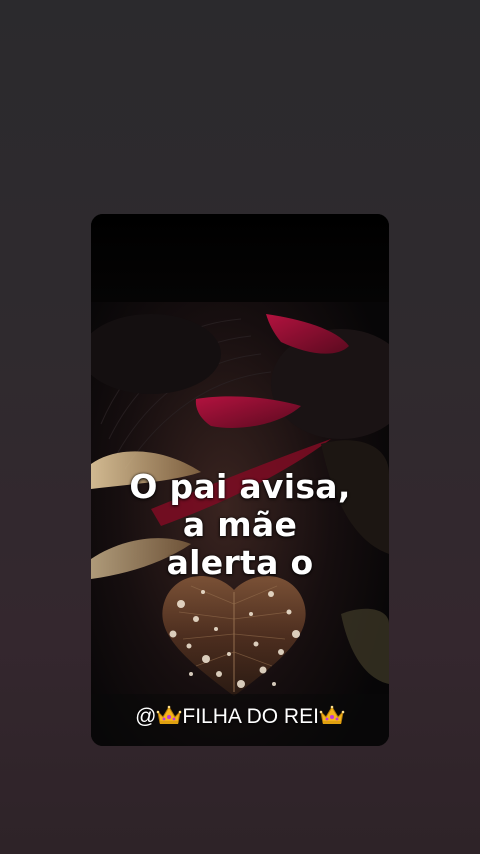 This screenshot has width=480, height=854. What do you see at coordinates (240, 562) in the screenshot?
I see `caption-line-3: alerta o` at bounding box center [240, 562].